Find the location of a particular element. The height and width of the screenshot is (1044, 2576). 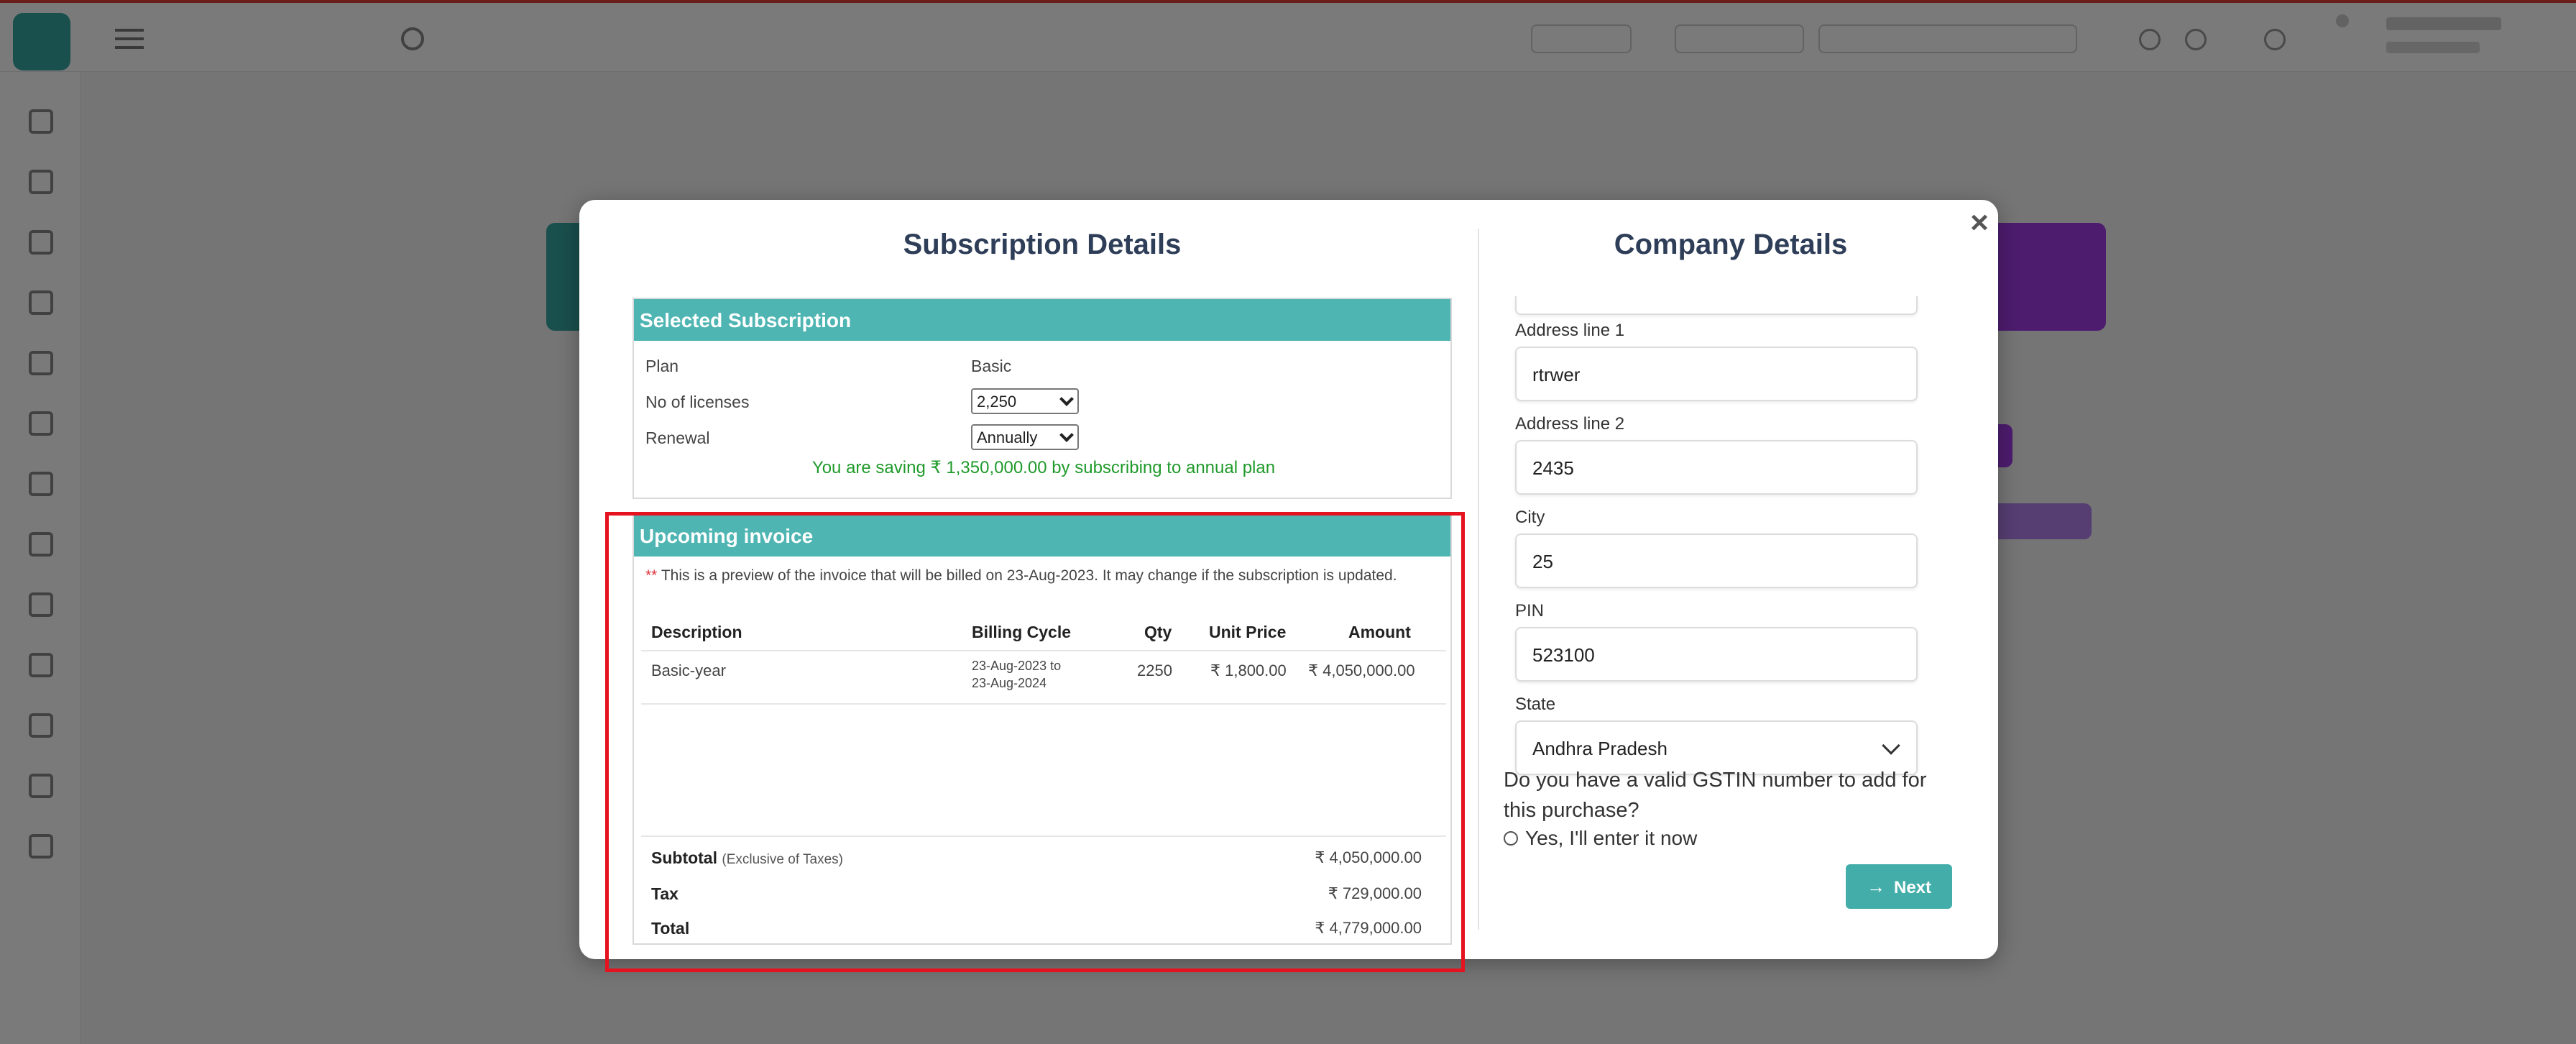

gstin-option: Yes, I'll enter it now is located at coordinates (1600, 838).